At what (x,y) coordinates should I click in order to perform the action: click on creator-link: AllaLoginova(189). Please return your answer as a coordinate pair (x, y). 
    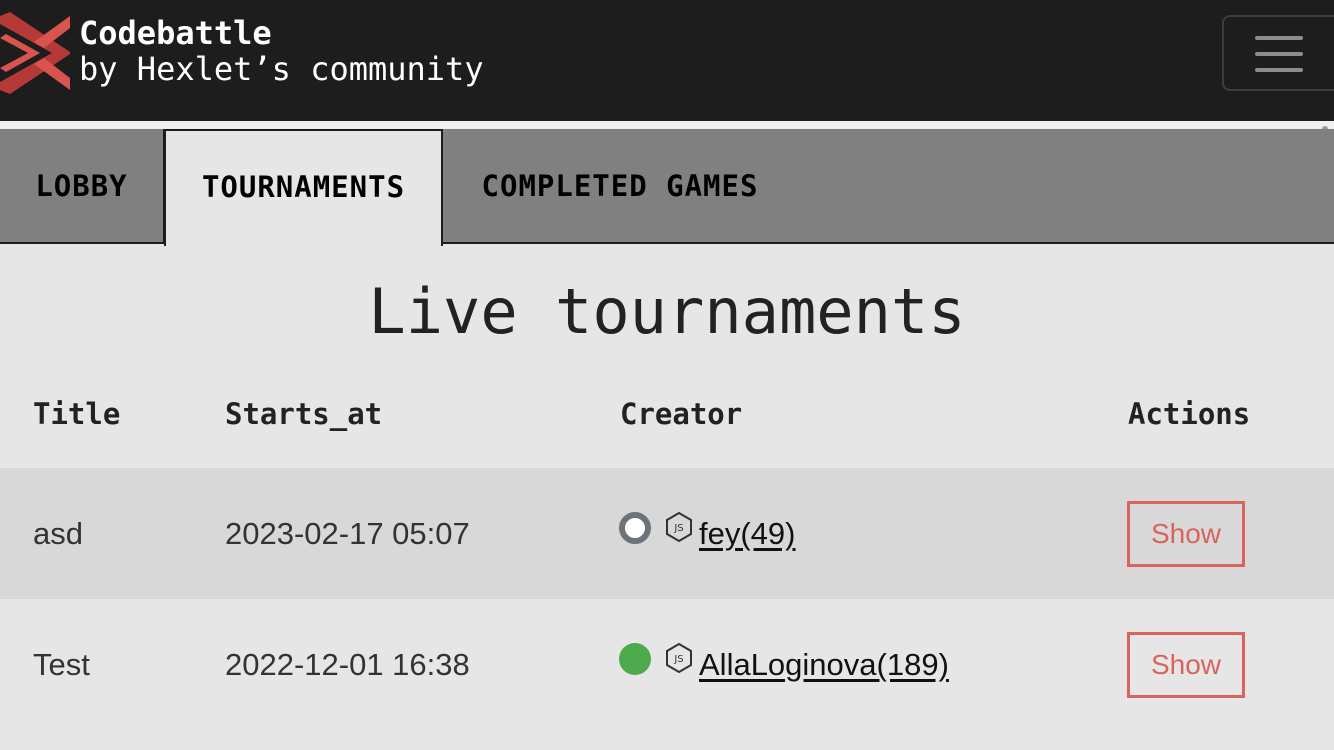
    Looking at the image, I should click on (824, 665).